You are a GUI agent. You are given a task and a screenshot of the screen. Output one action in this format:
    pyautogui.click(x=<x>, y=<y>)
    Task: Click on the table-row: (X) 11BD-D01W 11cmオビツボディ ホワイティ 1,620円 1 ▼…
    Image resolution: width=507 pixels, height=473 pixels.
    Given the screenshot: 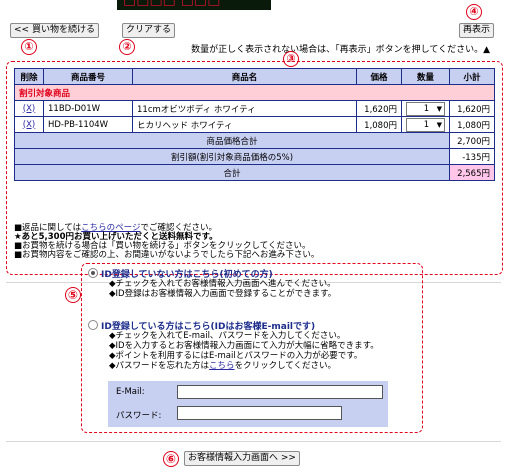 What is the action you would take?
    pyautogui.click(x=254, y=108)
    